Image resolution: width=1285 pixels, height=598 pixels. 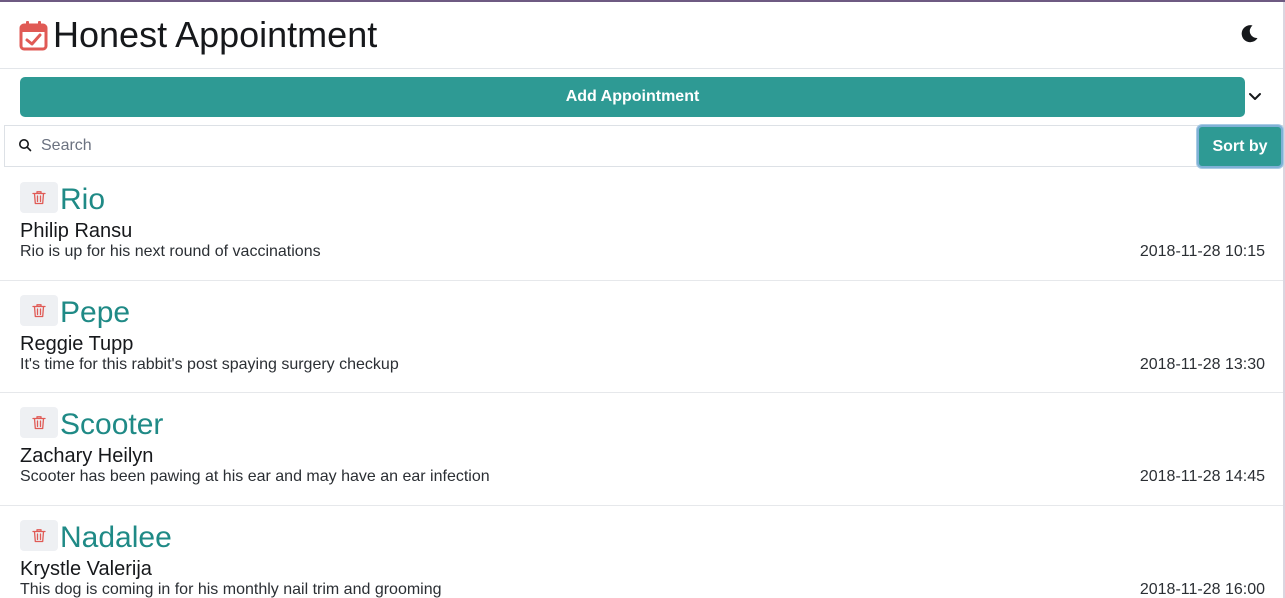 What do you see at coordinates (95, 312) in the screenshot?
I see `pet-name: Pepe` at bounding box center [95, 312].